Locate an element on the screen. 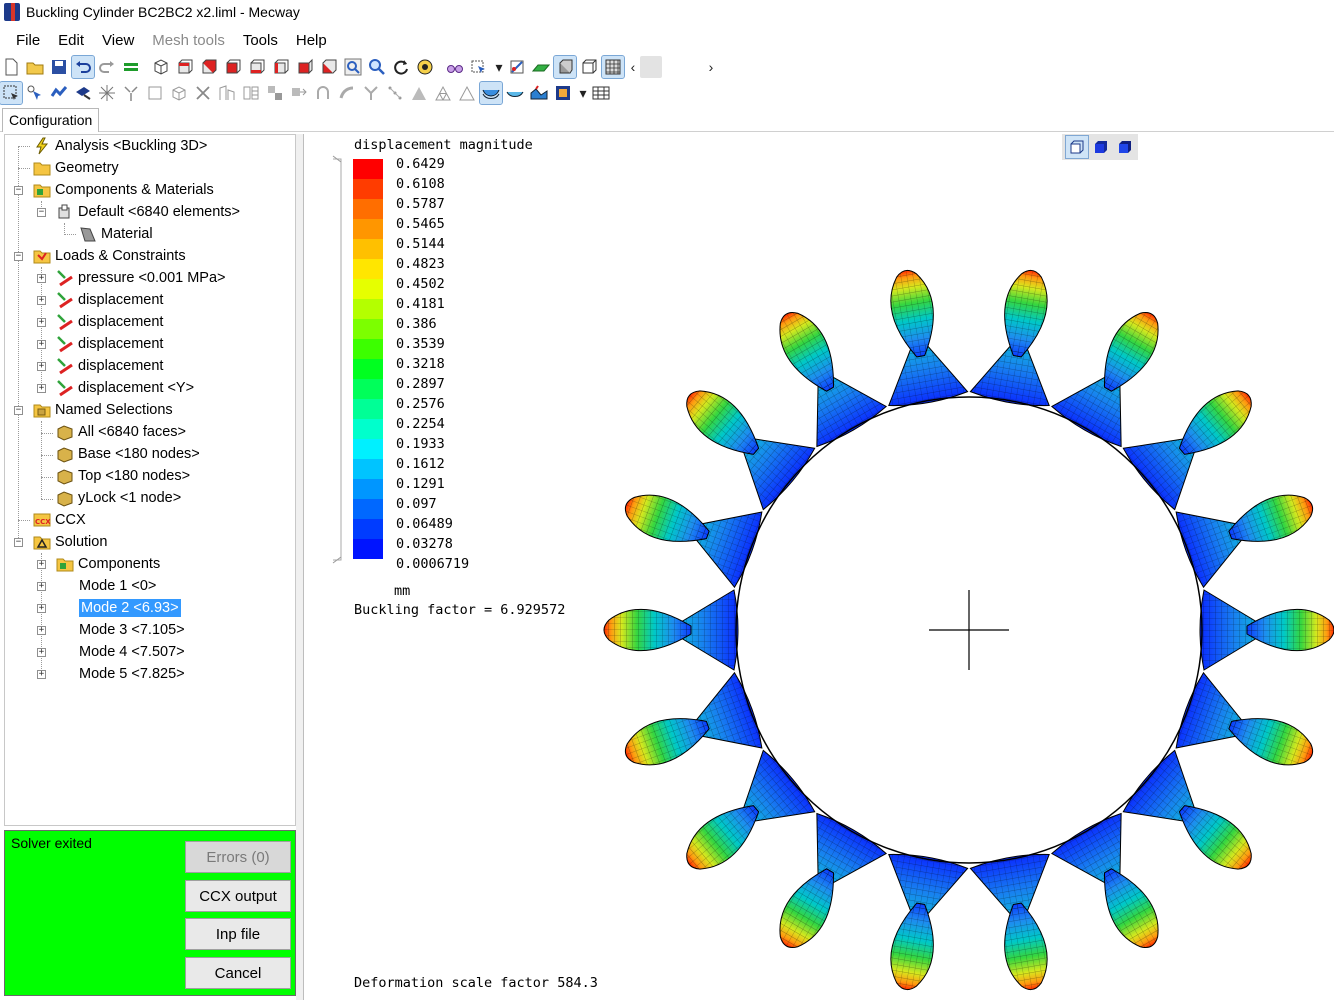 This screenshot has height=1003, width=1334. animate-button is located at coordinates (563, 93).